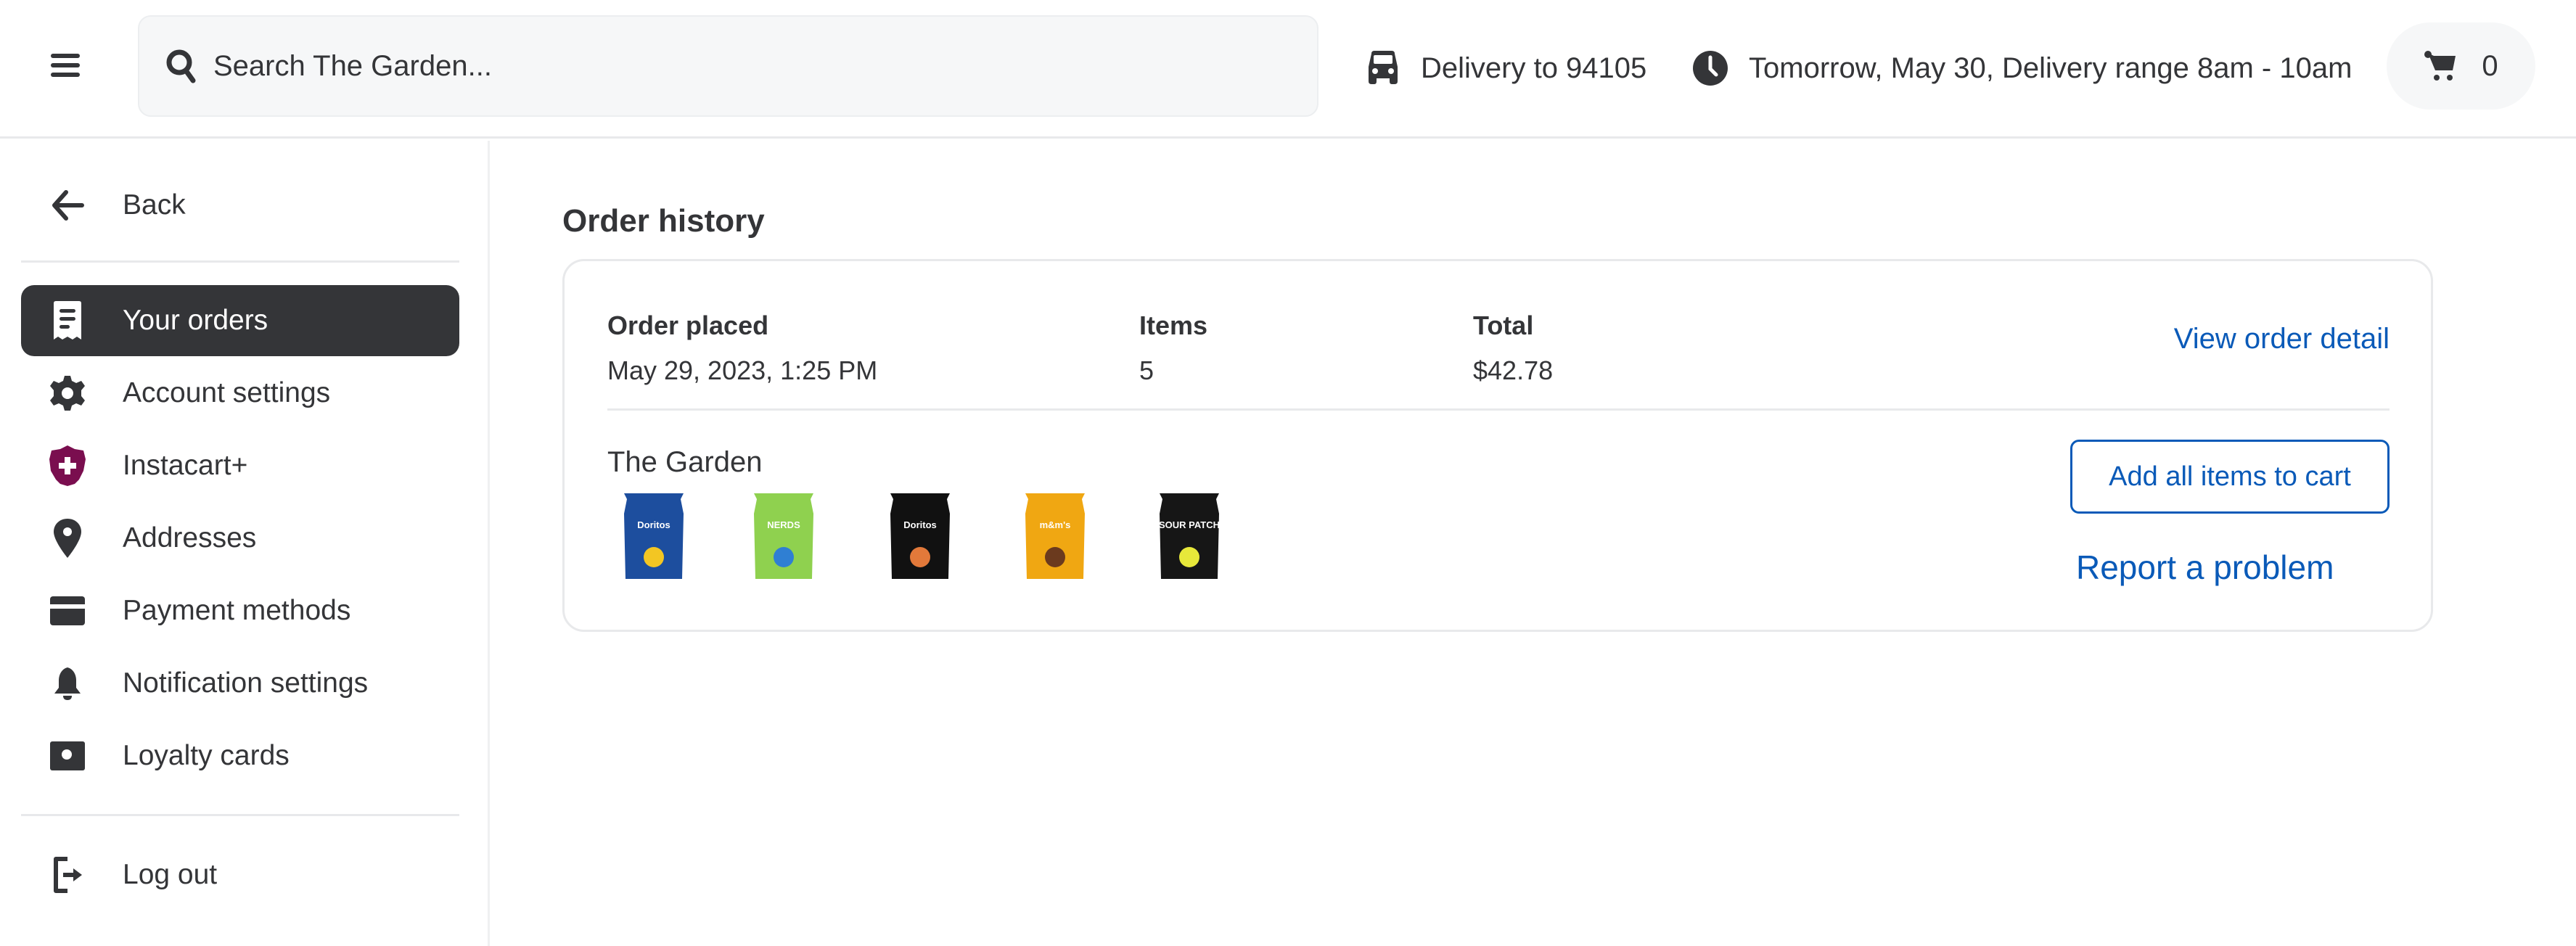 Image resolution: width=2576 pixels, height=946 pixels. I want to click on order-card-divider, so click(1498, 410).